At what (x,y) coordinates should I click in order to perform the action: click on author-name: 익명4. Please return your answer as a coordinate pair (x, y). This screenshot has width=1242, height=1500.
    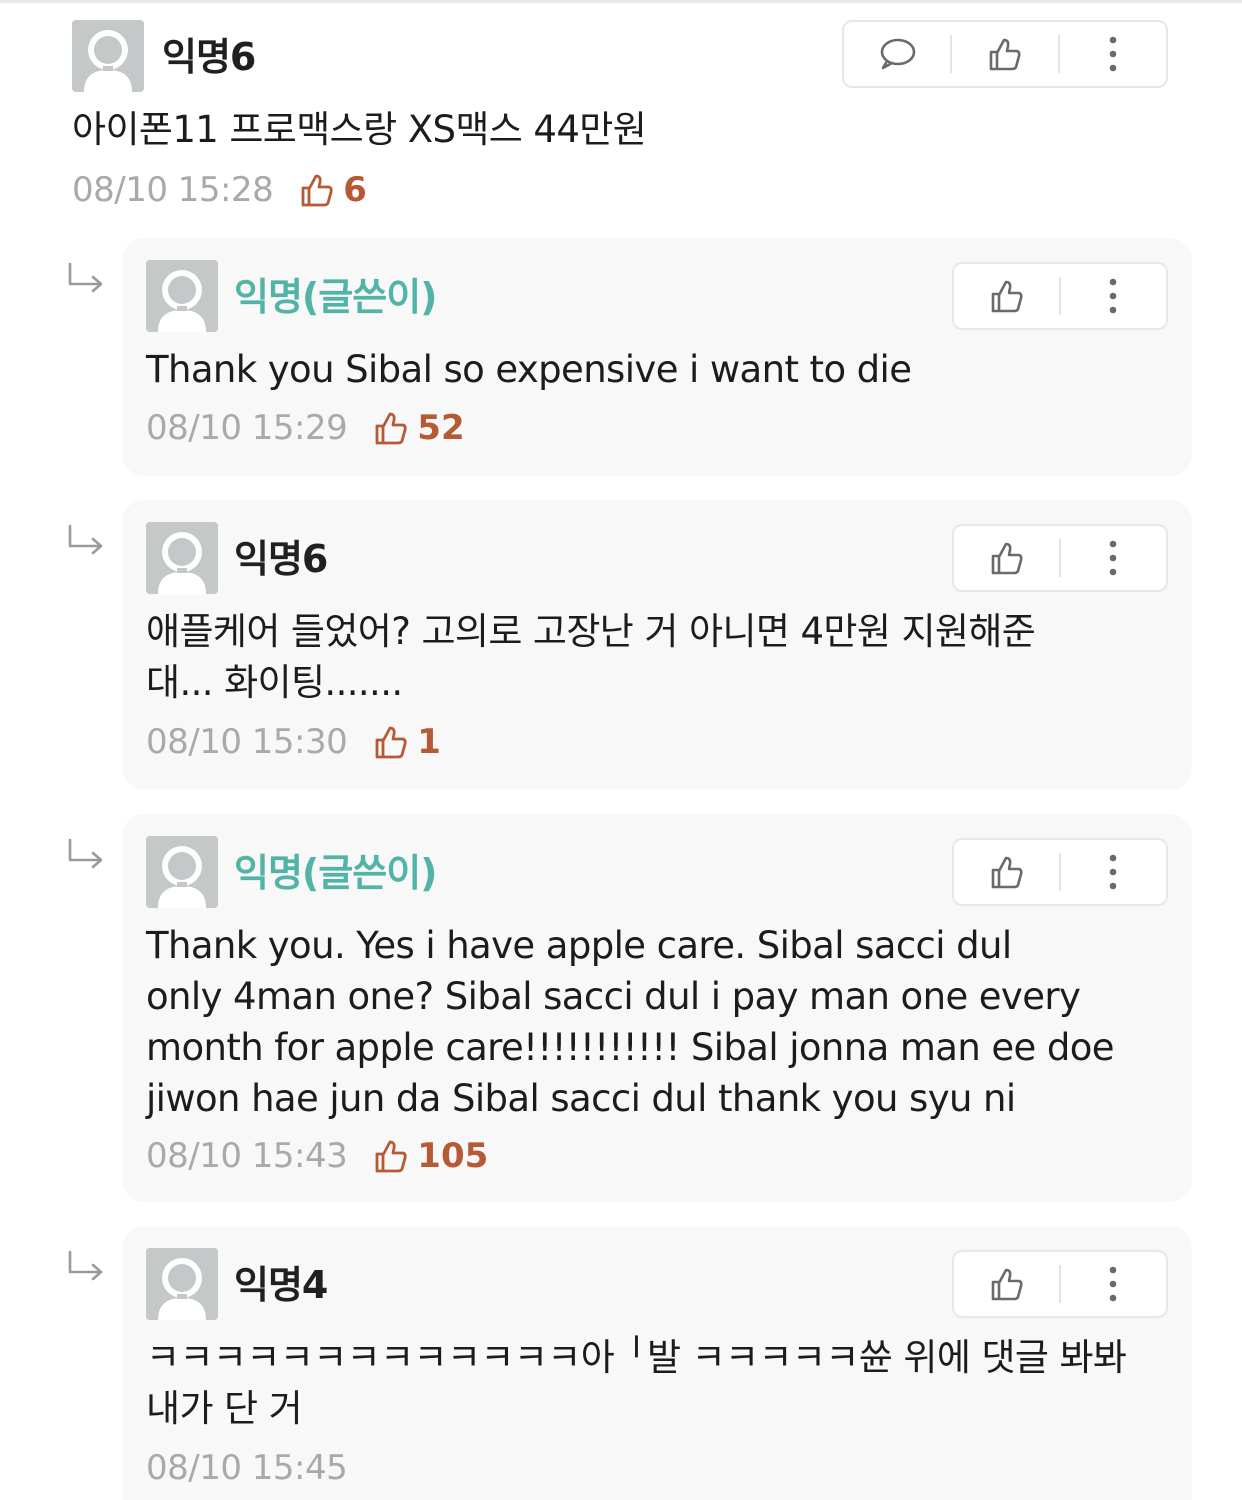
    Looking at the image, I should click on (281, 1285).